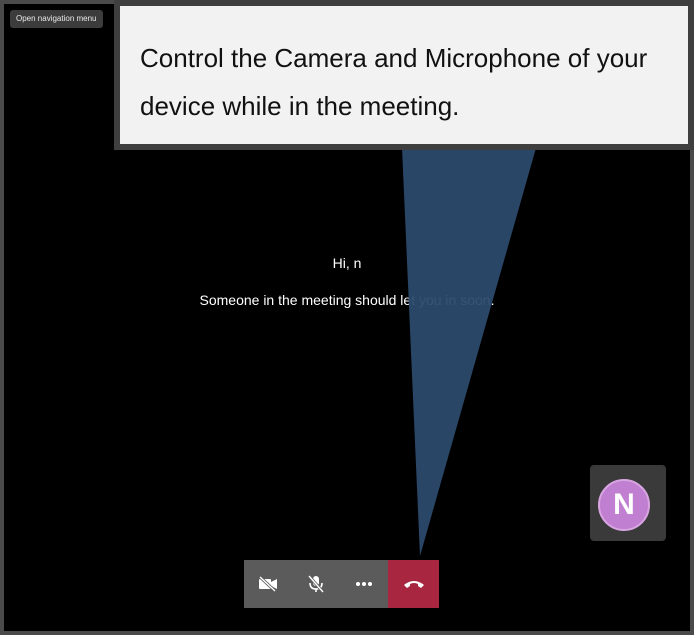 This screenshot has height=635, width=694. I want to click on camera-off-icon, so click(267, 584).